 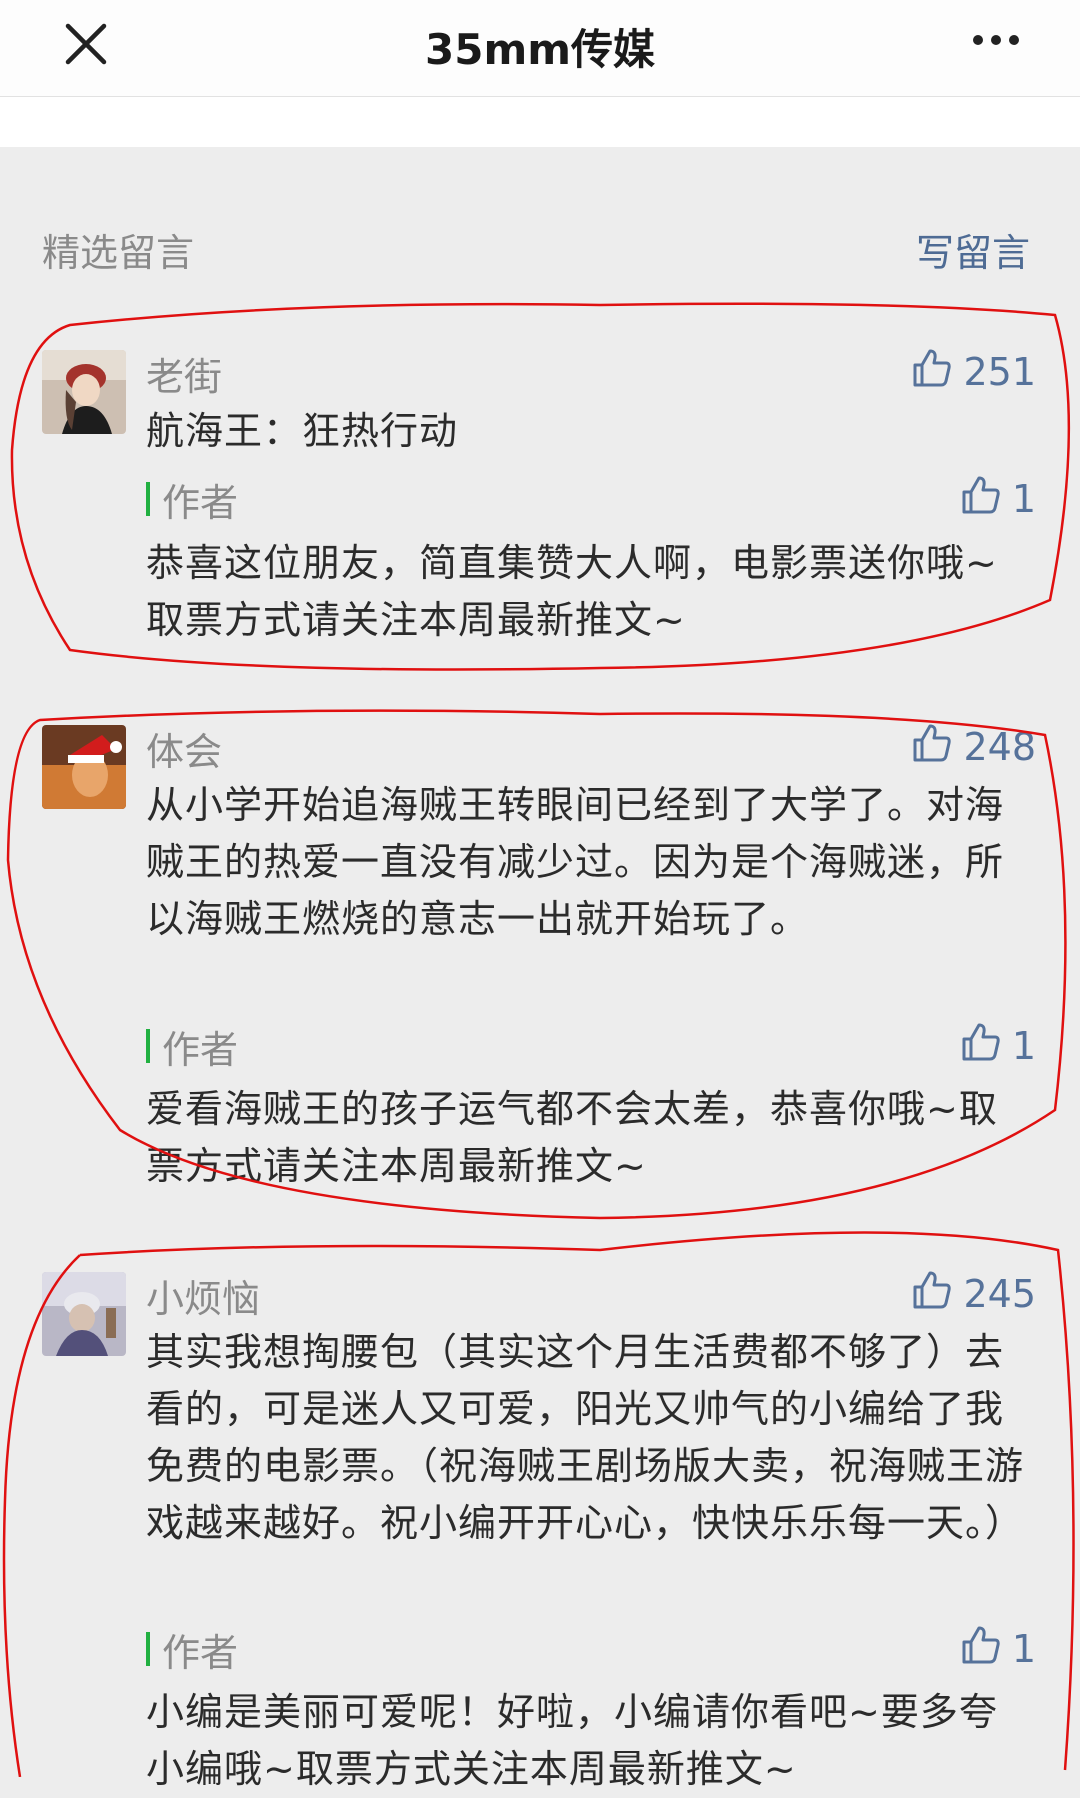 What do you see at coordinates (540, 122) in the screenshot?
I see `header-spacer` at bounding box center [540, 122].